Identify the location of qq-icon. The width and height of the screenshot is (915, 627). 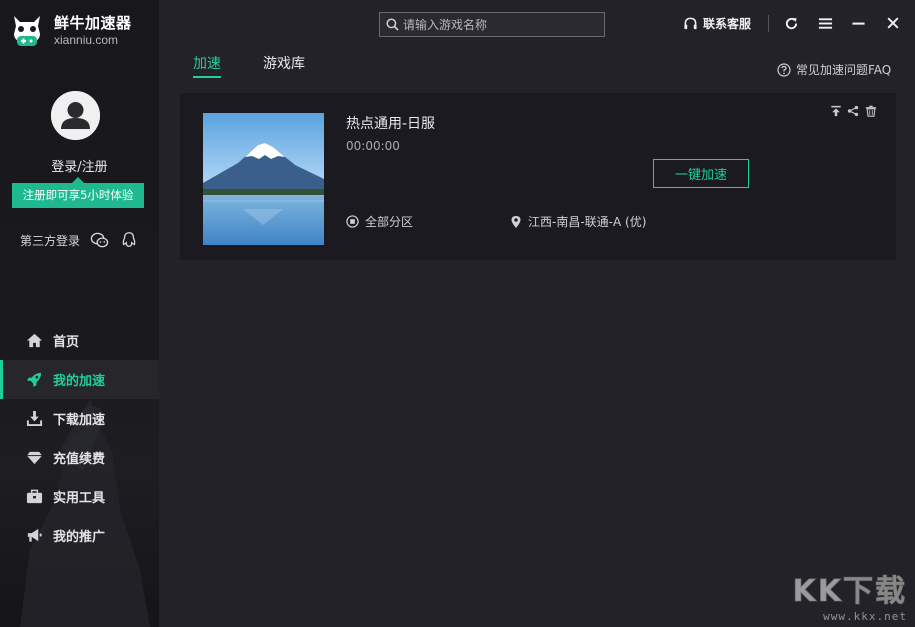
(129, 239).